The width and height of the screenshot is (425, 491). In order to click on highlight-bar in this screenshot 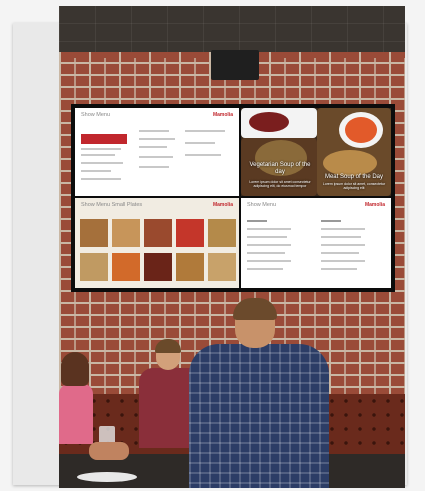, I will do `click(104, 139)`.